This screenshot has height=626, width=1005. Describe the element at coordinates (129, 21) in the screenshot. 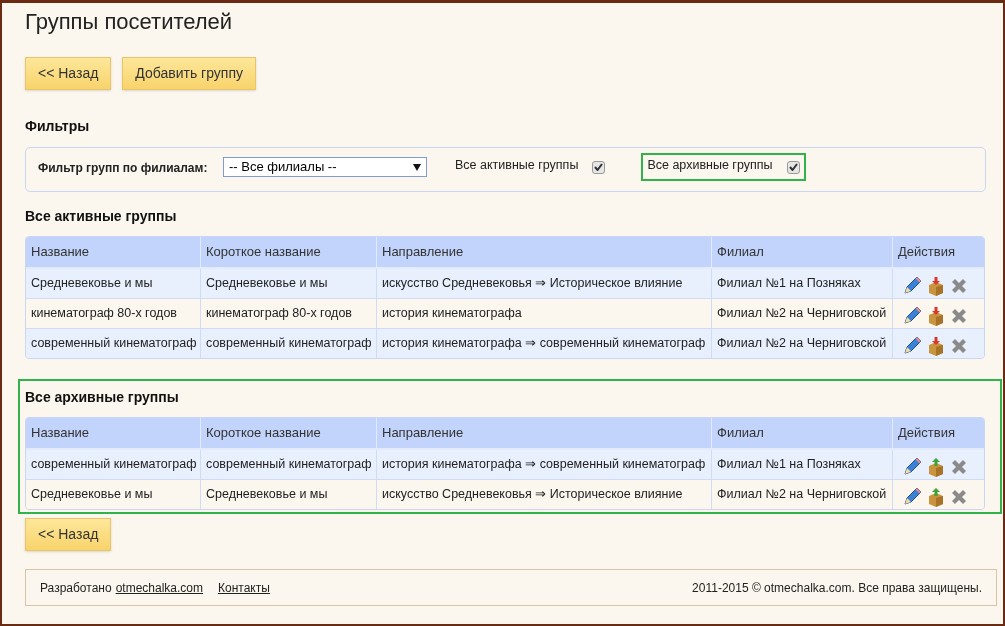

I see `page-title: Группы посетителей` at that location.